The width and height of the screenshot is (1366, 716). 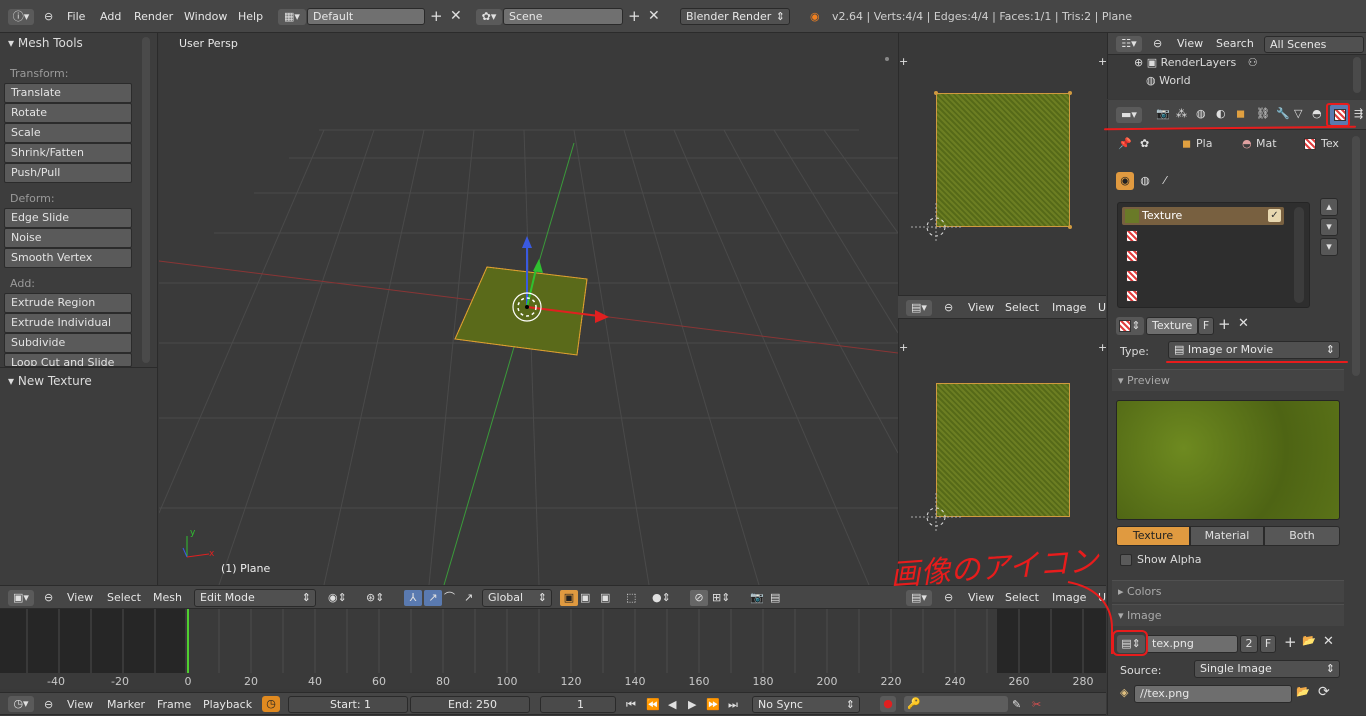 I want to click on scale-manip-icon: ↗, so click(x=468, y=598).